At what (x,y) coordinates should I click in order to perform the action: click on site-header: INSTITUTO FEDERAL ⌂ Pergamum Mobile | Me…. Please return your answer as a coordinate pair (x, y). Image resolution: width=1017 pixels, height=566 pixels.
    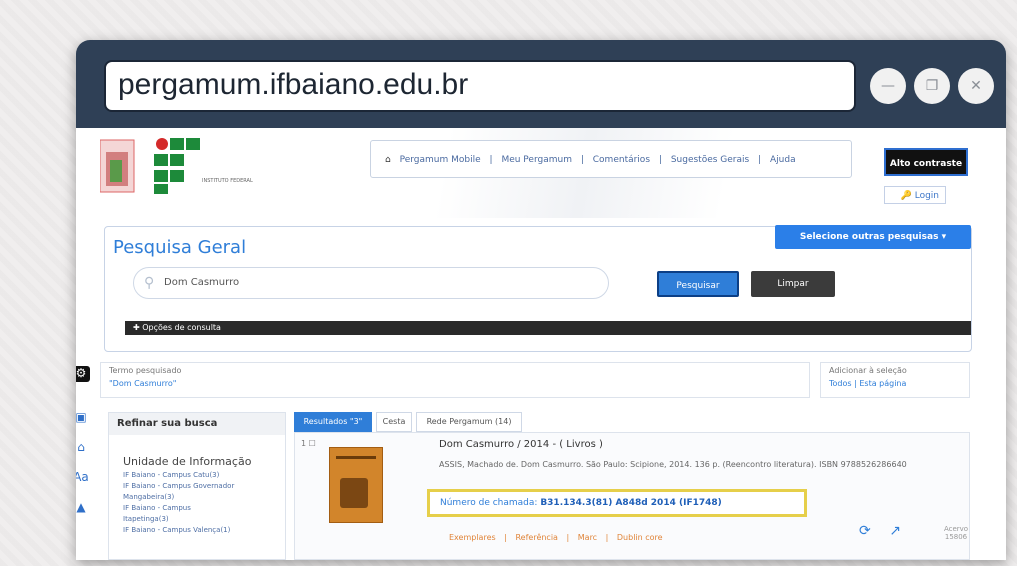
    Looking at the image, I should click on (541, 173).